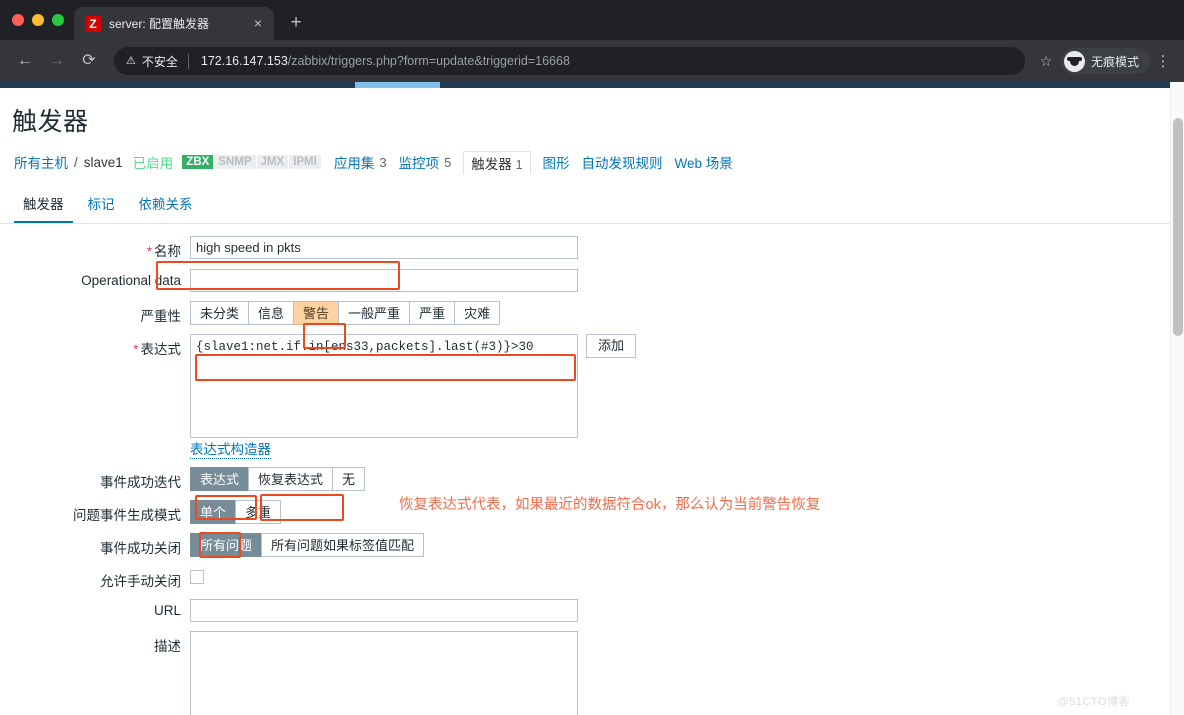  What do you see at coordinates (585, 205) in the screenshot?
I see `form-tabs: 触发器 标记 依赖关系` at bounding box center [585, 205].